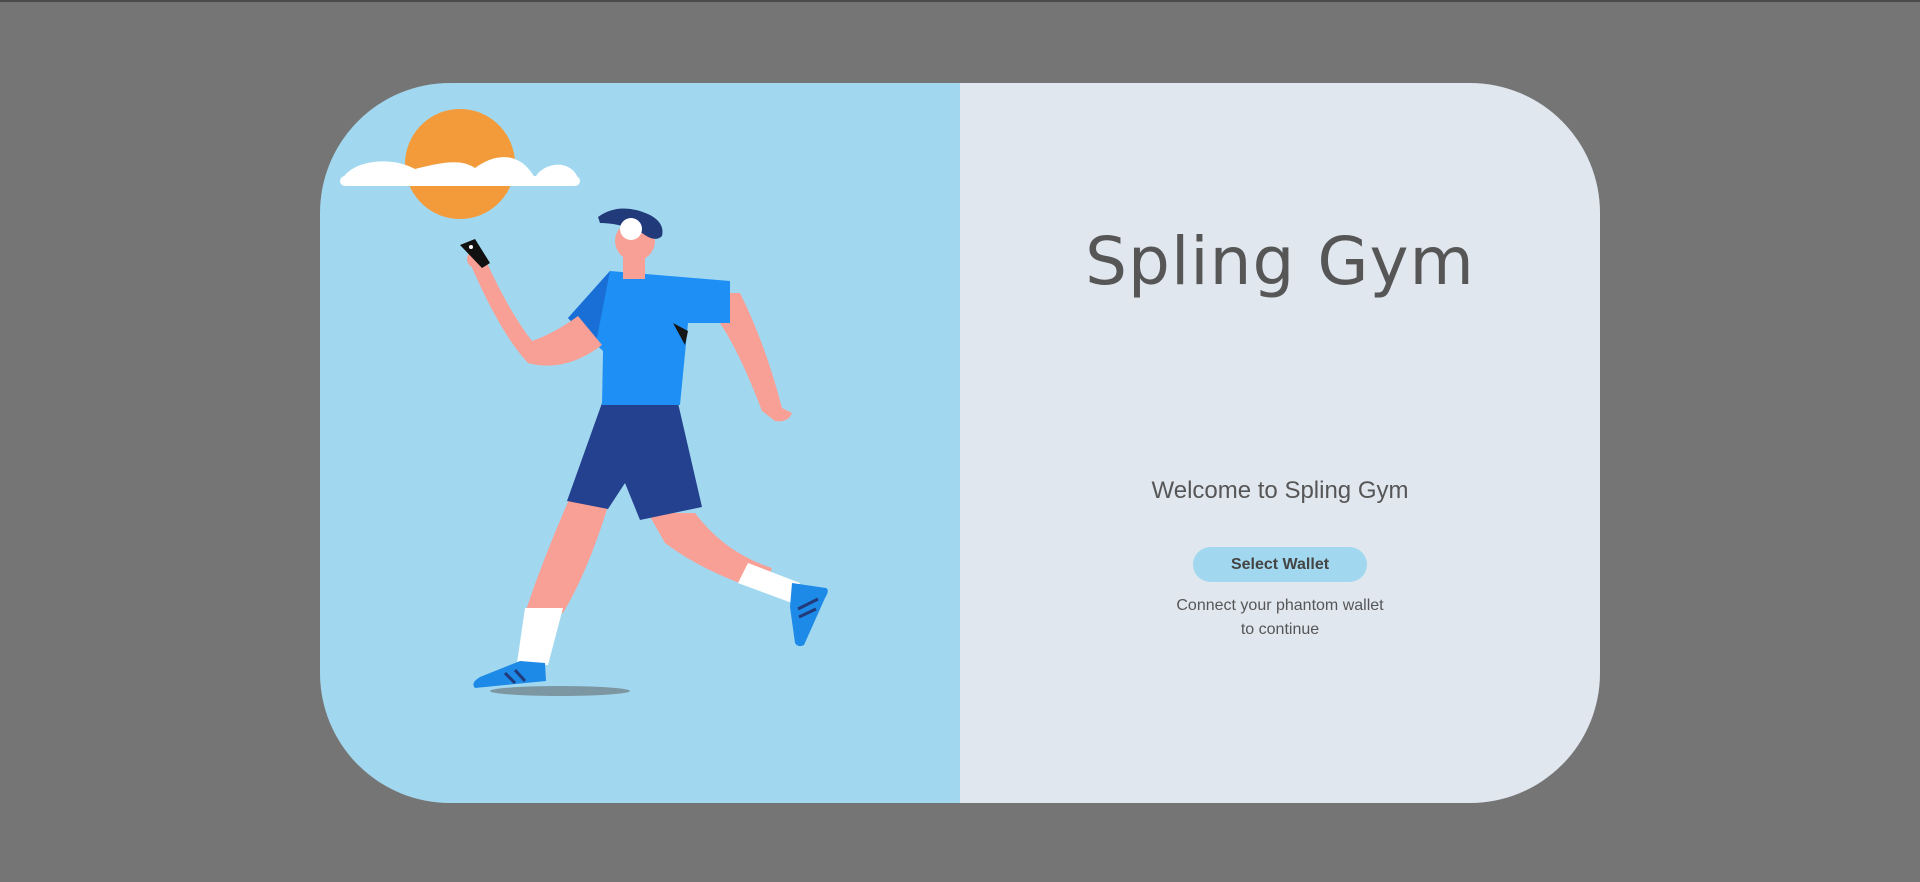 The image size is (1920, 882). What do you see at coordinates (631, 229) in the screenshot?
I see `headphone-icon` at bounding box center [631, 229].